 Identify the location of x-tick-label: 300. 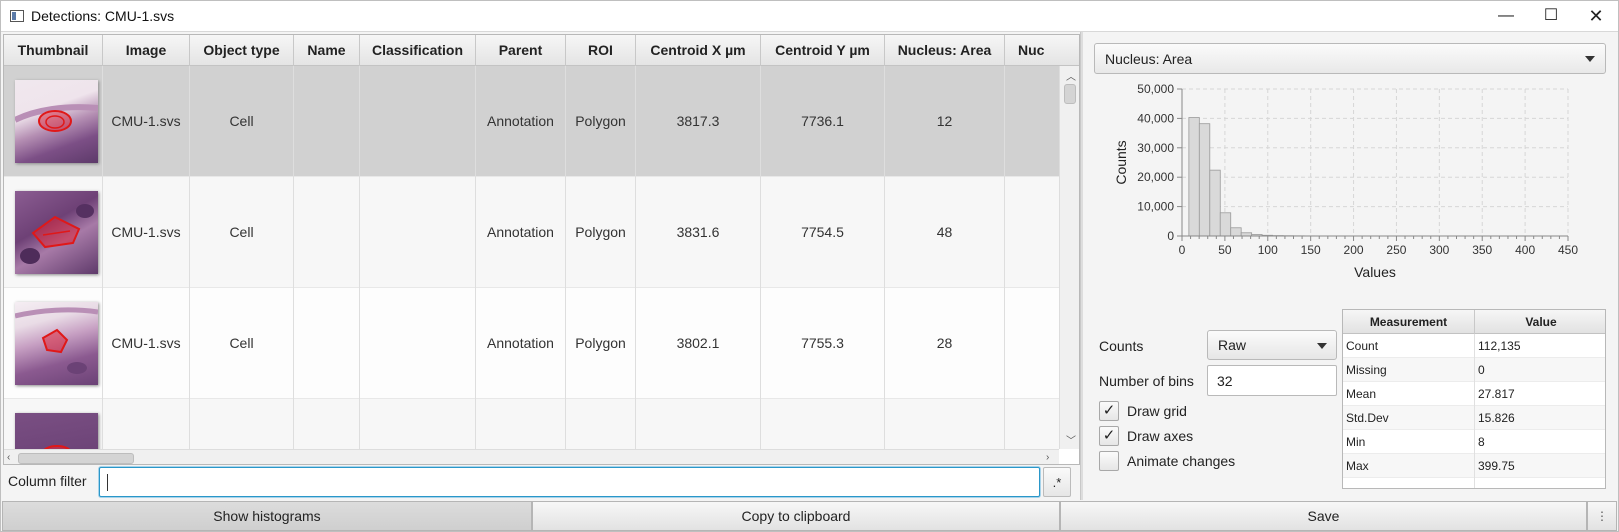
(1439, 250).